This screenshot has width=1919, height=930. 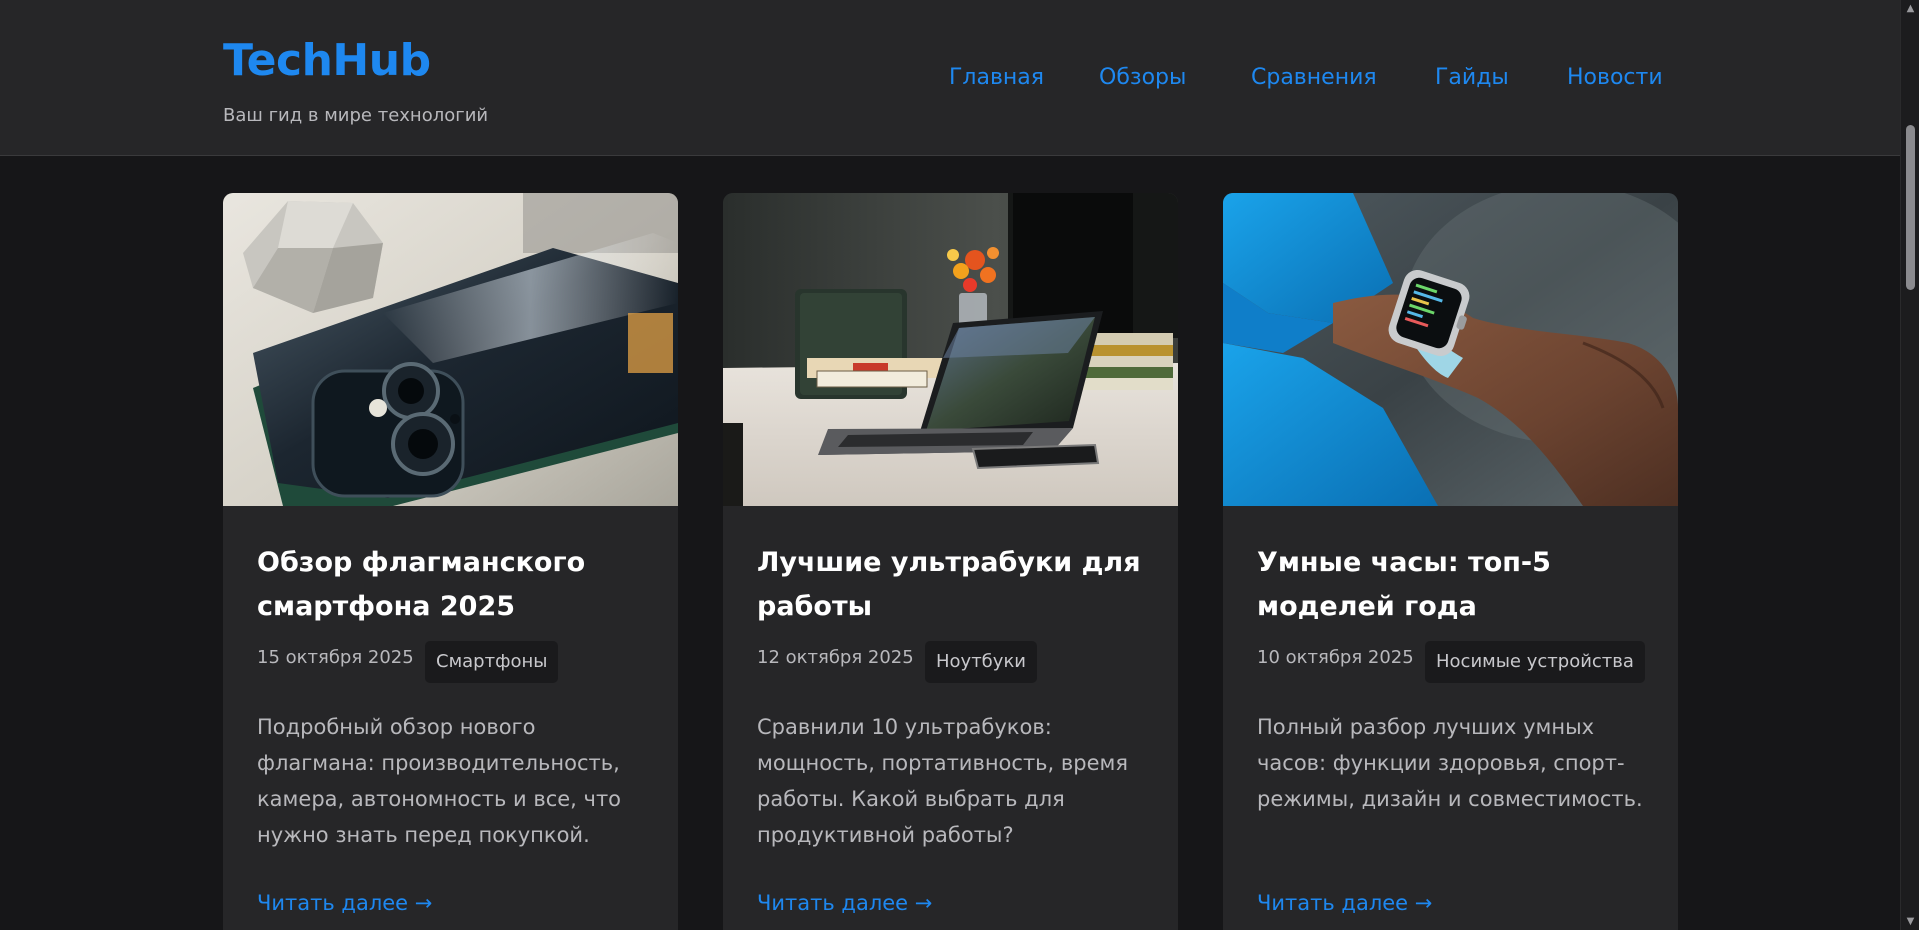 What do you see at coordinates (1452, 585) in the screenshot?
I see `article-title: Умные часы: топ-5 моделей года` at bounding box center [1452, 585].